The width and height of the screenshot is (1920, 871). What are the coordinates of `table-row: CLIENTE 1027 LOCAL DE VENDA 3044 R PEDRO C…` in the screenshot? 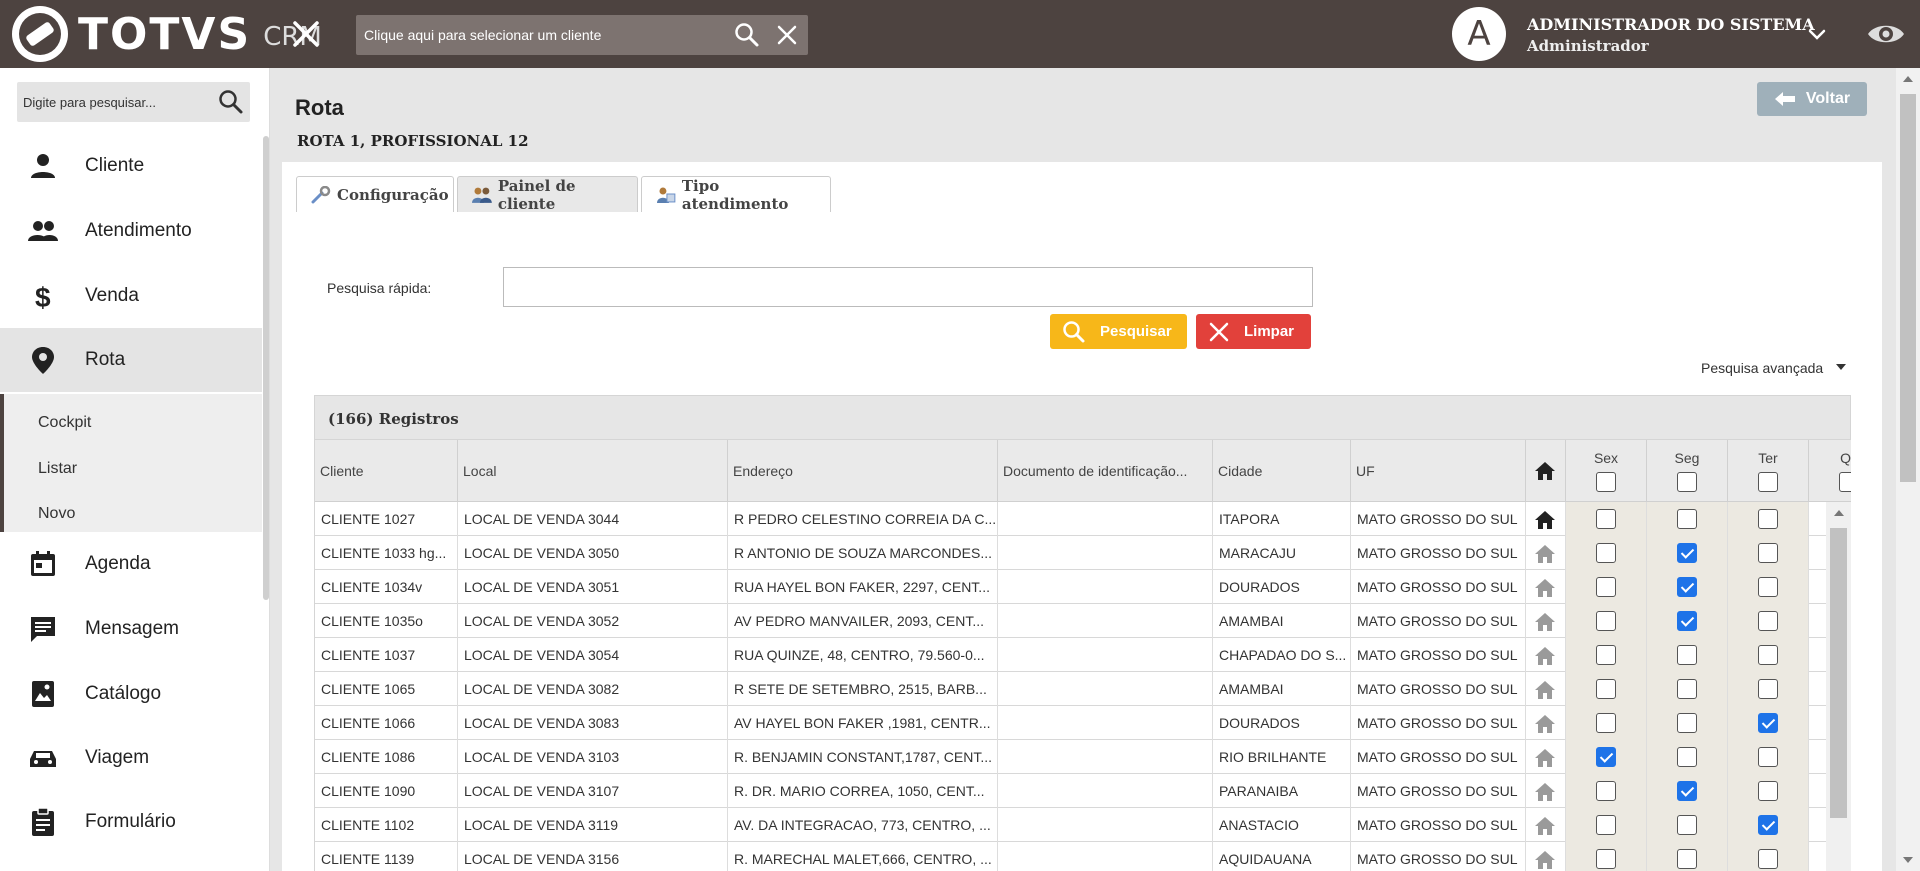 It's located at (1083, 519).